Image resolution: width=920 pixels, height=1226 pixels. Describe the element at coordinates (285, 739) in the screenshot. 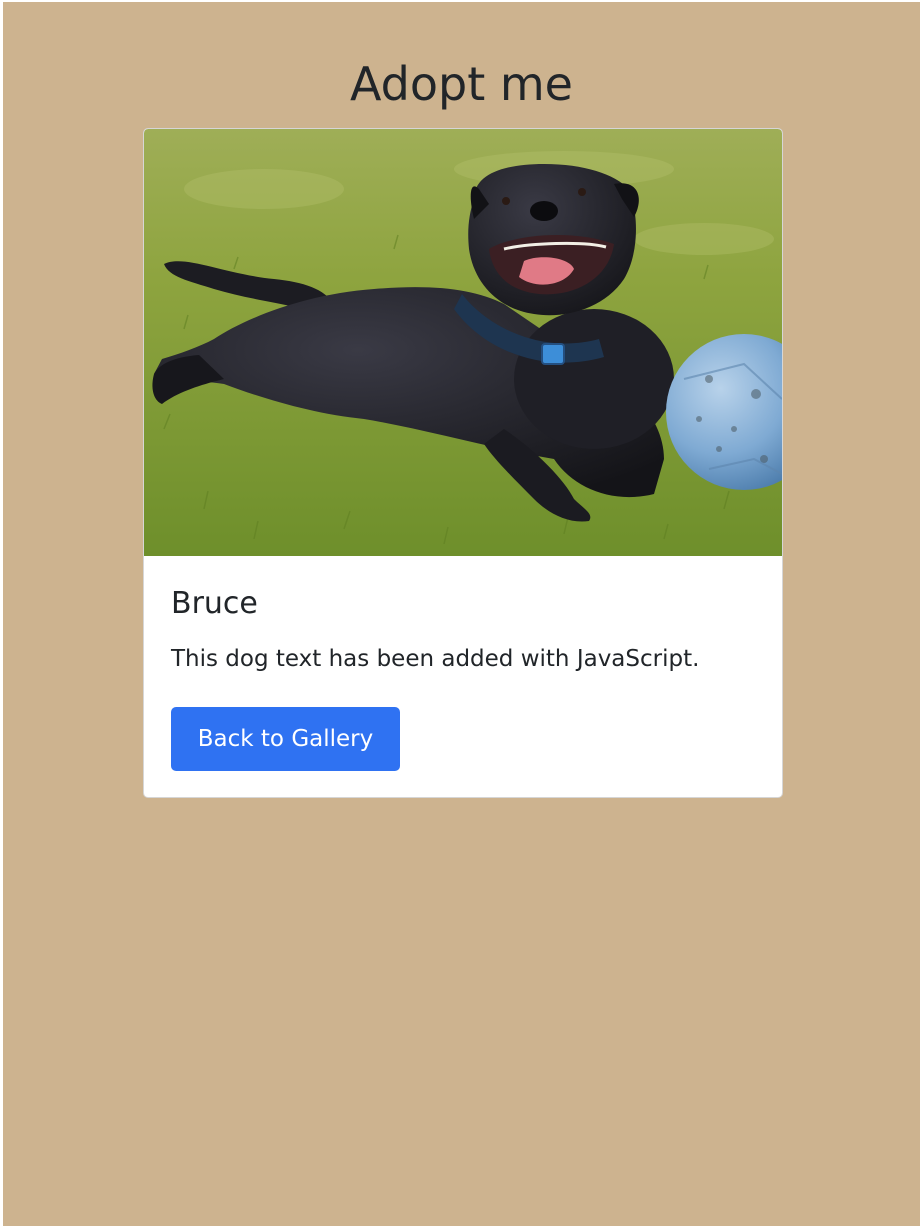

I see `back-to-gallery-button: Back to Gallery` at that location.